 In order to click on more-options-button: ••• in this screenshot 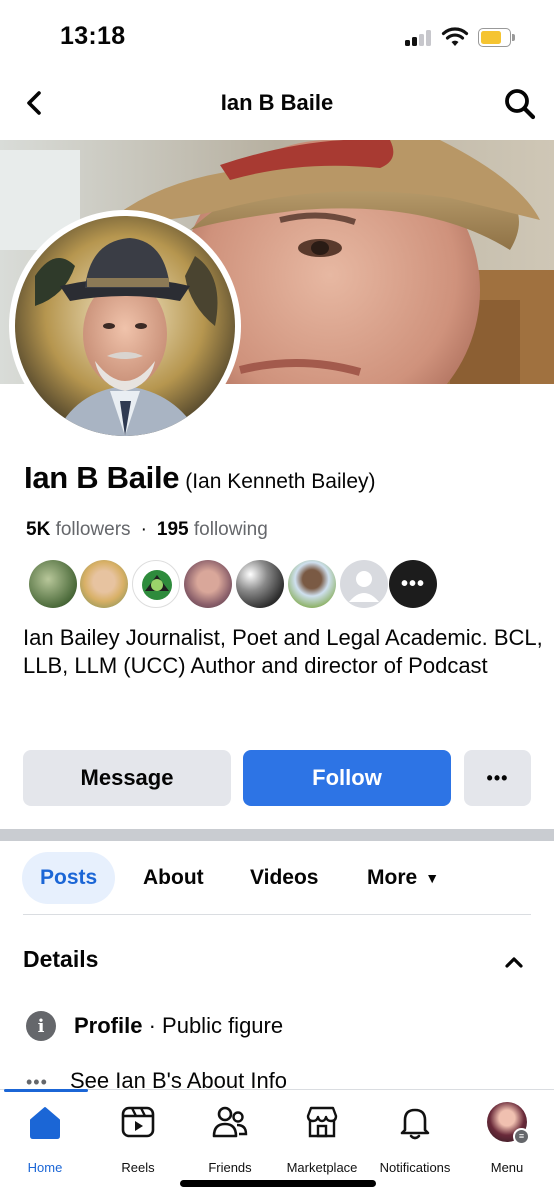, I will do `click(497, 778)`.